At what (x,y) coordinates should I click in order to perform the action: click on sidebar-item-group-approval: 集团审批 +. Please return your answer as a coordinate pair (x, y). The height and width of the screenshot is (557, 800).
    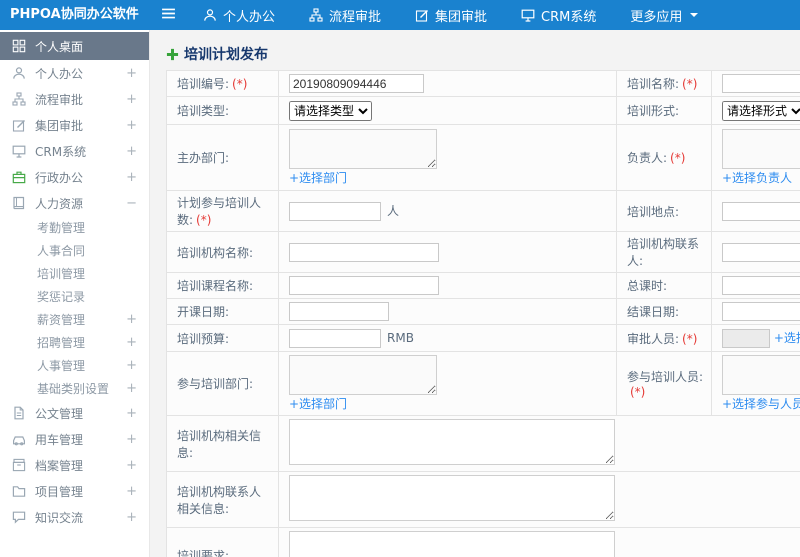
    Looking at the image, I should click on (74, 125).